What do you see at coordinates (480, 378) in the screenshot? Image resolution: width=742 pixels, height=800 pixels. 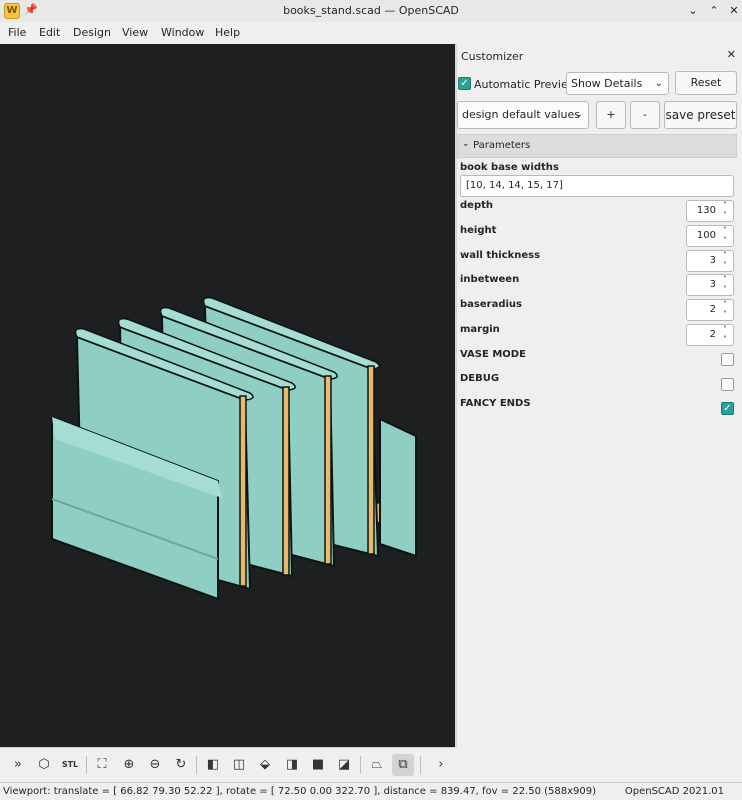 I see `param-label-debug: DEBUG` at bounding box center [480, 378].